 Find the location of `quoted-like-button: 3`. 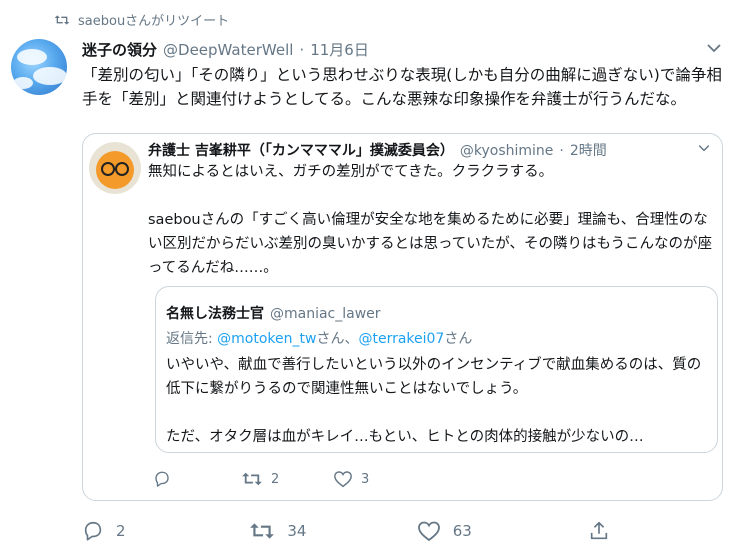

quoted-like-button: 3 is located at coordinates (351, 479).